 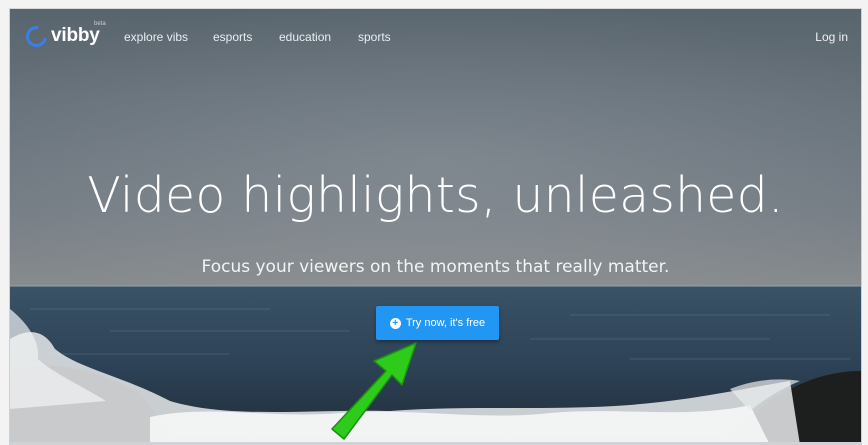 I want to click on brand-logo: vibby beta, so click(x=63, y=36).